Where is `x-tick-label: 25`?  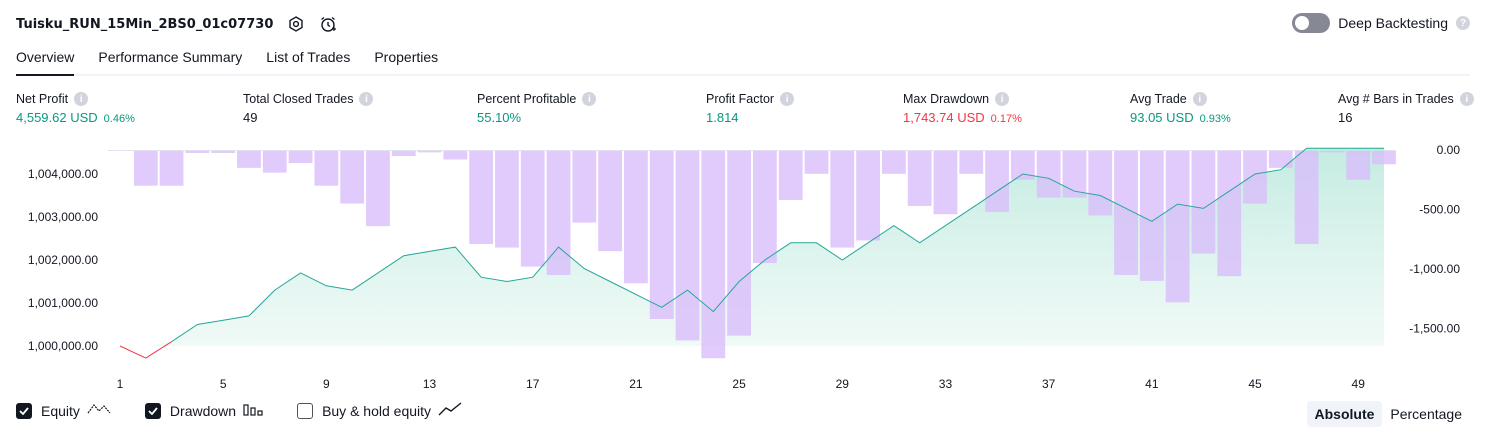
x-tick-label: 25 is located at coordinates (739, 384).